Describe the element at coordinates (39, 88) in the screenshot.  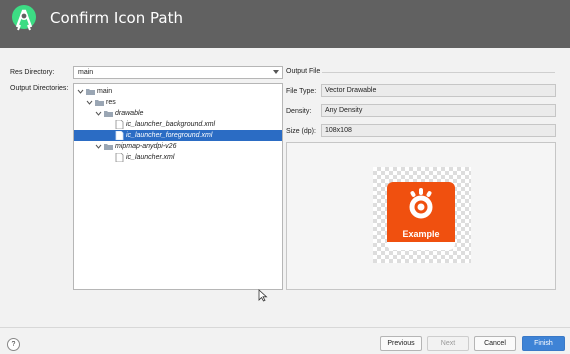
I see `output-directories-label: Output Directories:` at that location.